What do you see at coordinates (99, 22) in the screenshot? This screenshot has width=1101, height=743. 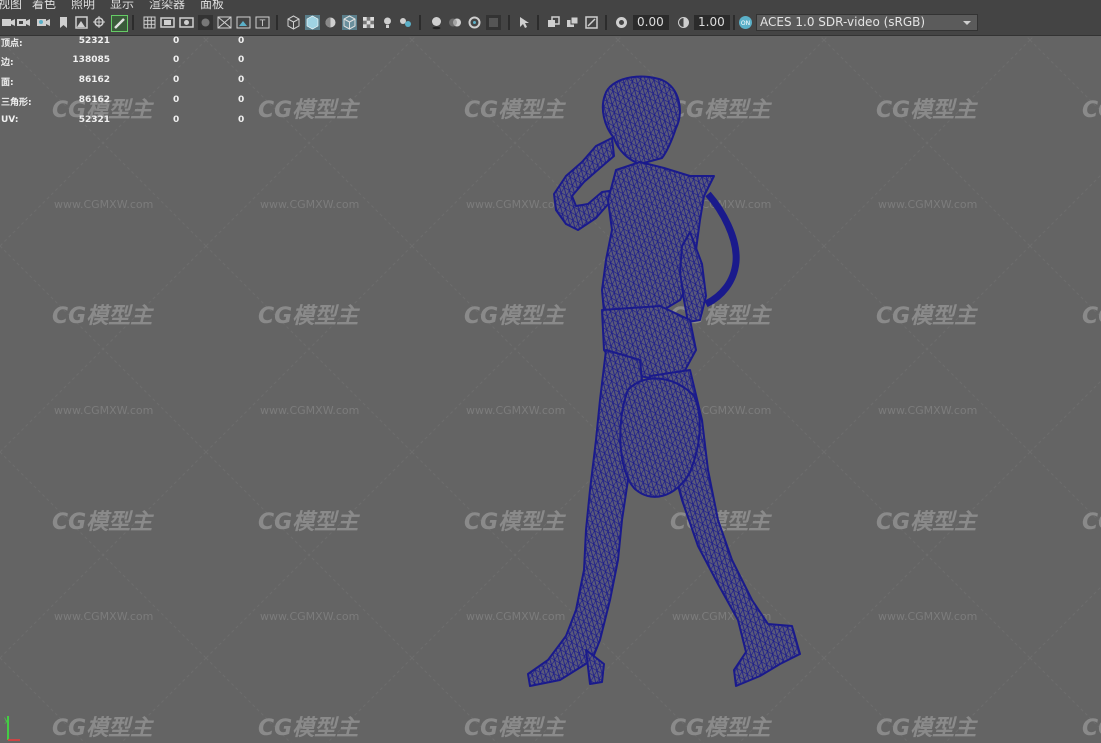 I see `pan-zoom-icon` at bounding box center [99, 22].